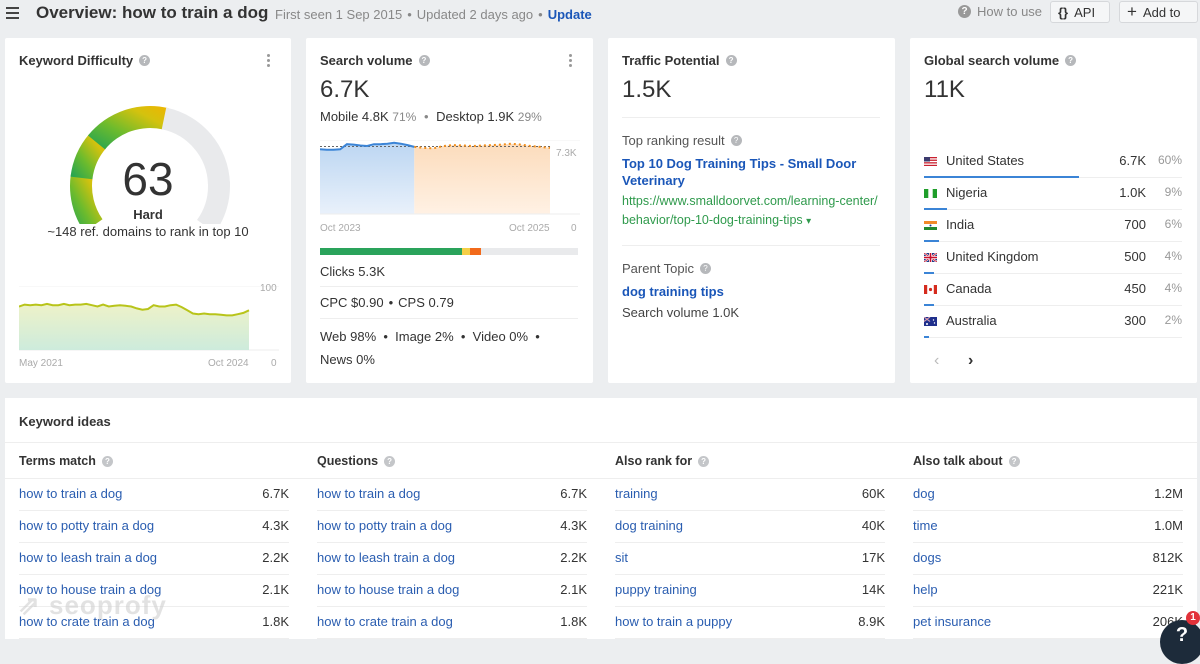 This screenshot has width=1200, height=664. Describe the element at coordinates (750, 495) in the screenshot. I see `keyword-row: training 60K` at that location.